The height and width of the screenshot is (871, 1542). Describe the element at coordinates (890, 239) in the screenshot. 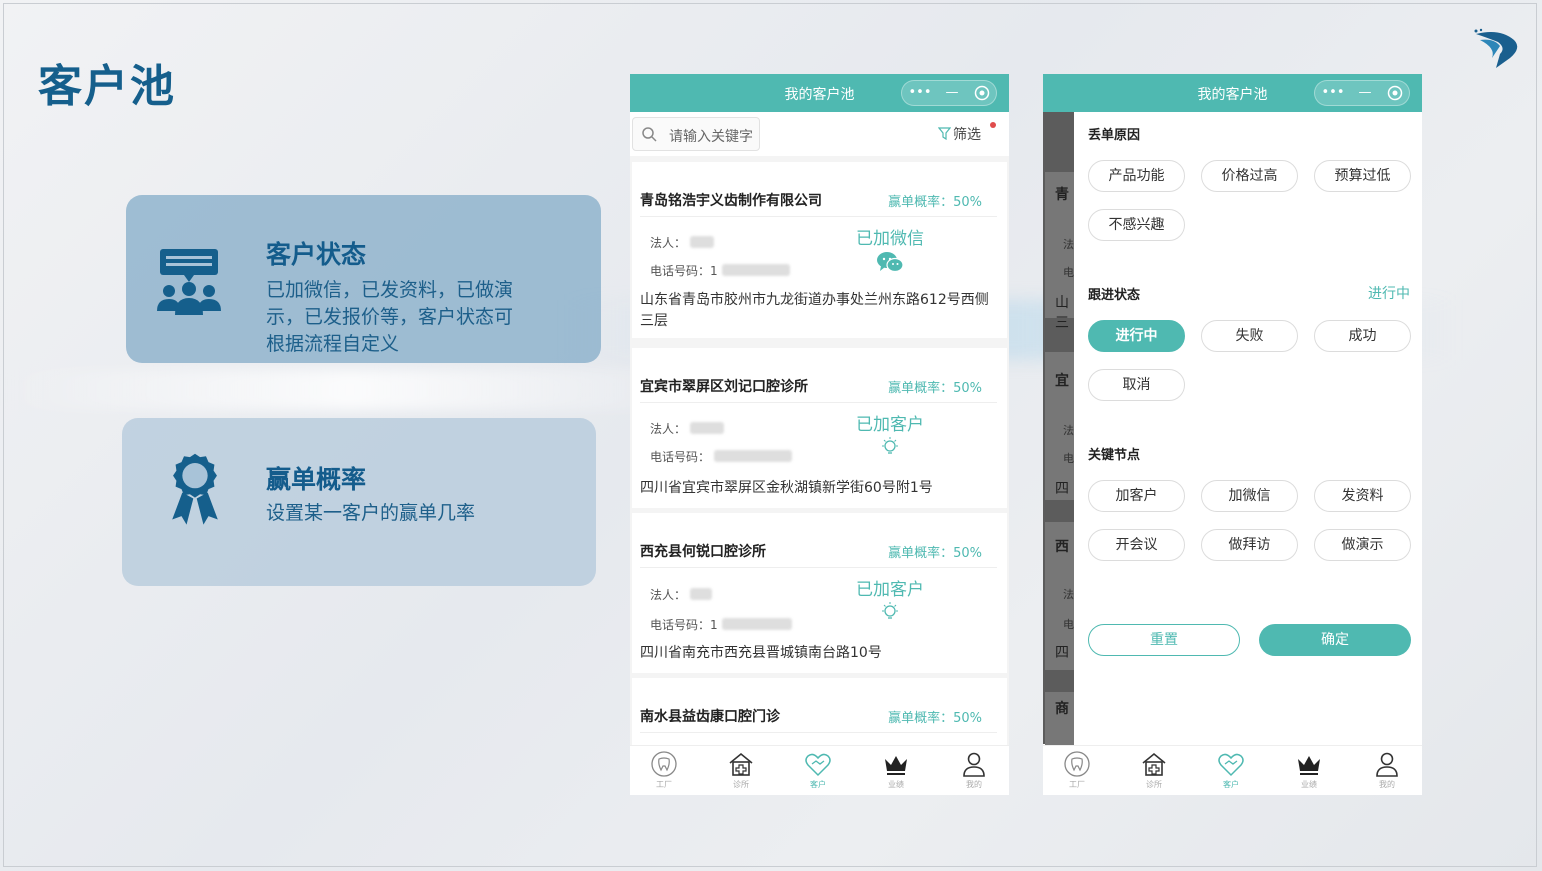

I see `customer-status: 已加微信` at that location.